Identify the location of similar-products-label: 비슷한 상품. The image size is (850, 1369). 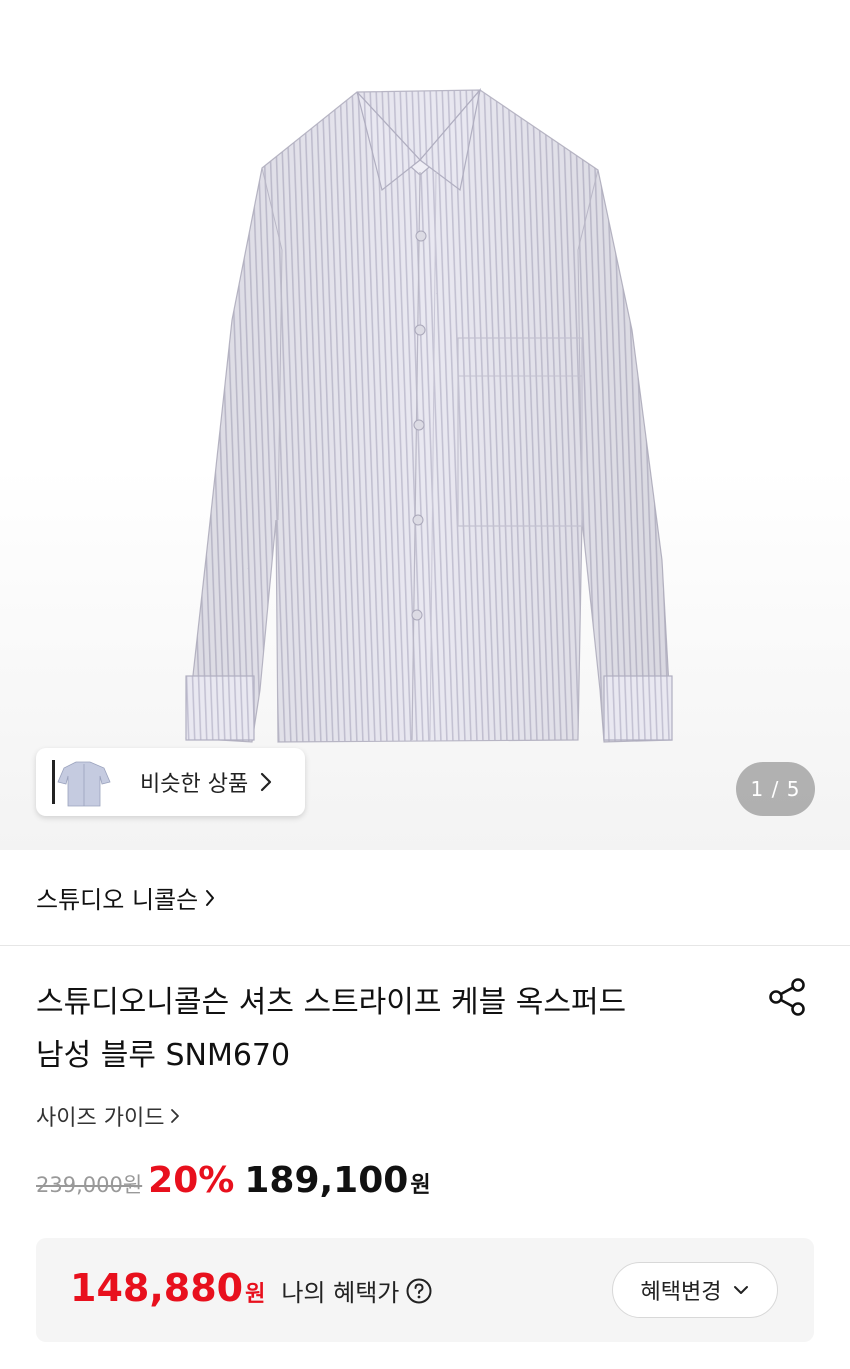
(194, 784).